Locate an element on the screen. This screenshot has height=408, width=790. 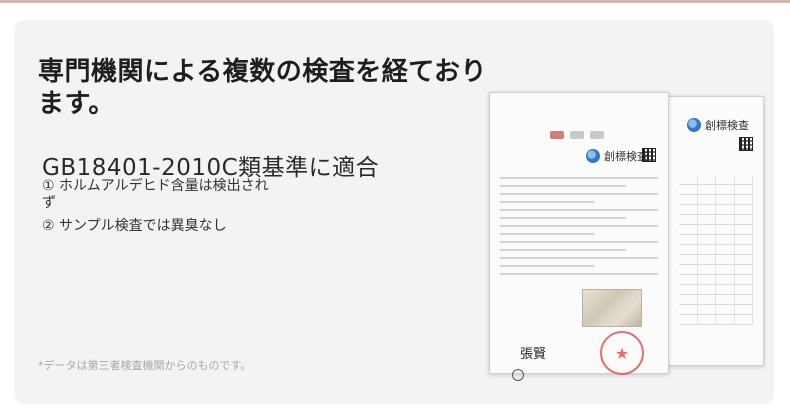
point-formaldehyde: ① ホルムアルデヒド含量は検出されず is located at coordinates (155, 194).